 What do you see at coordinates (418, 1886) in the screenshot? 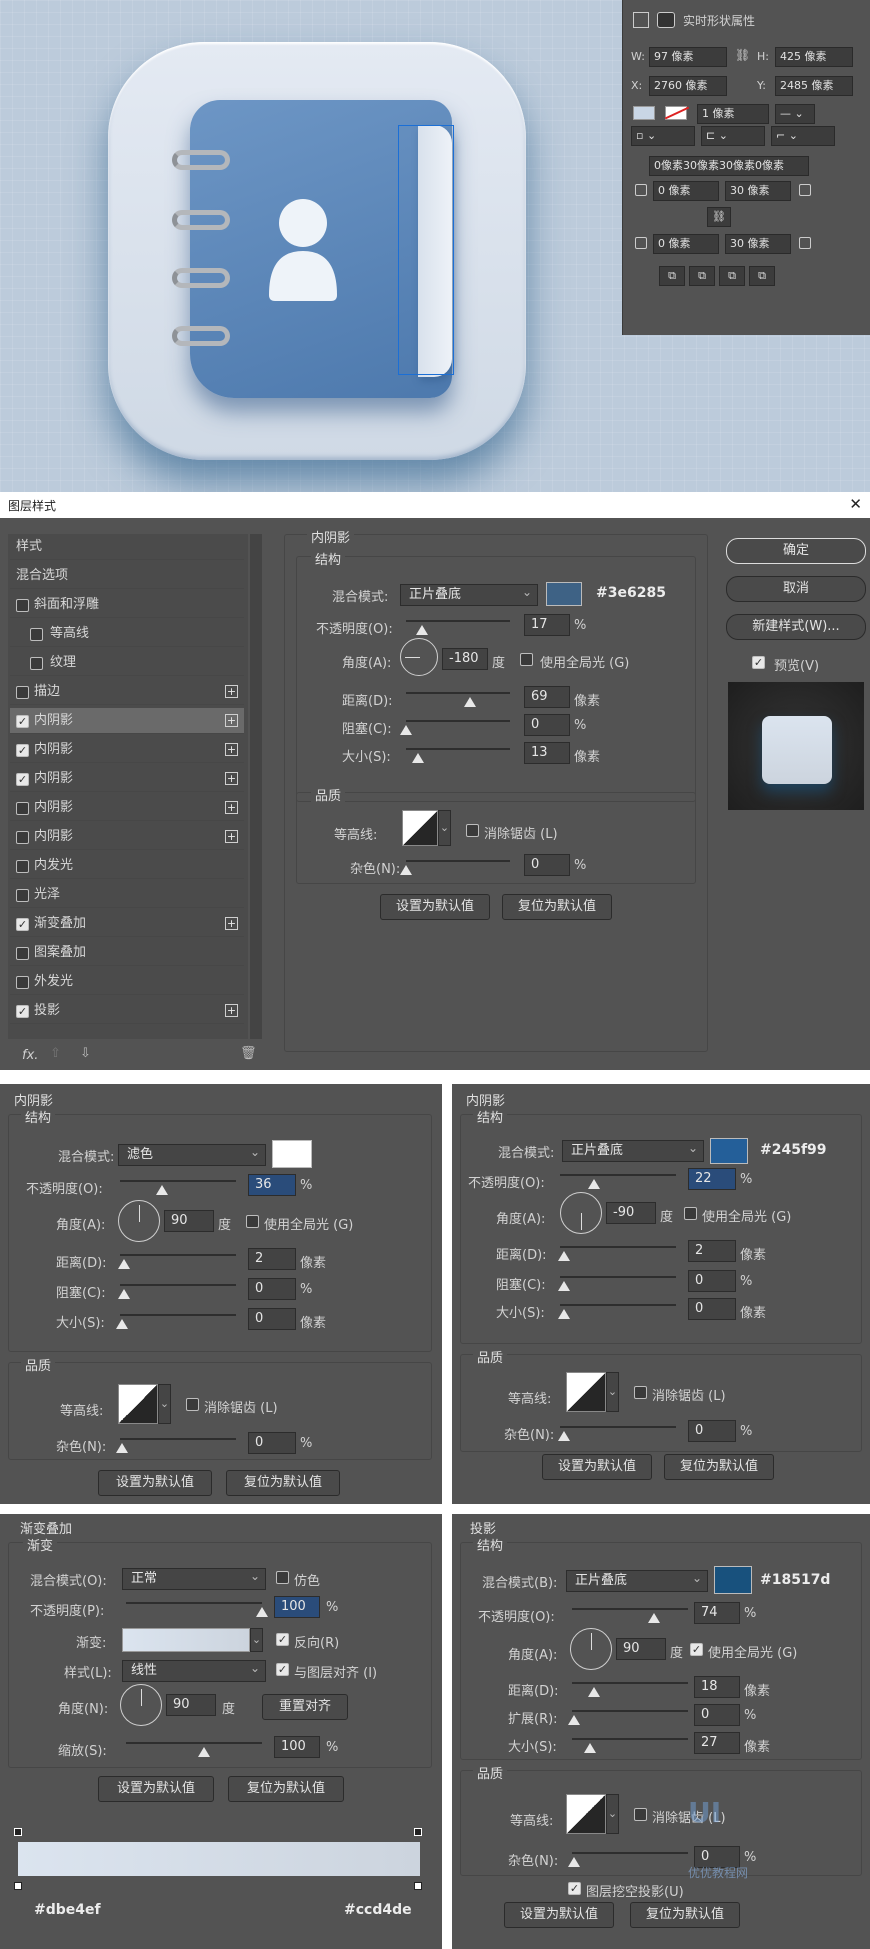
I see `color-stop-right` at bounding box center [418, 1886].